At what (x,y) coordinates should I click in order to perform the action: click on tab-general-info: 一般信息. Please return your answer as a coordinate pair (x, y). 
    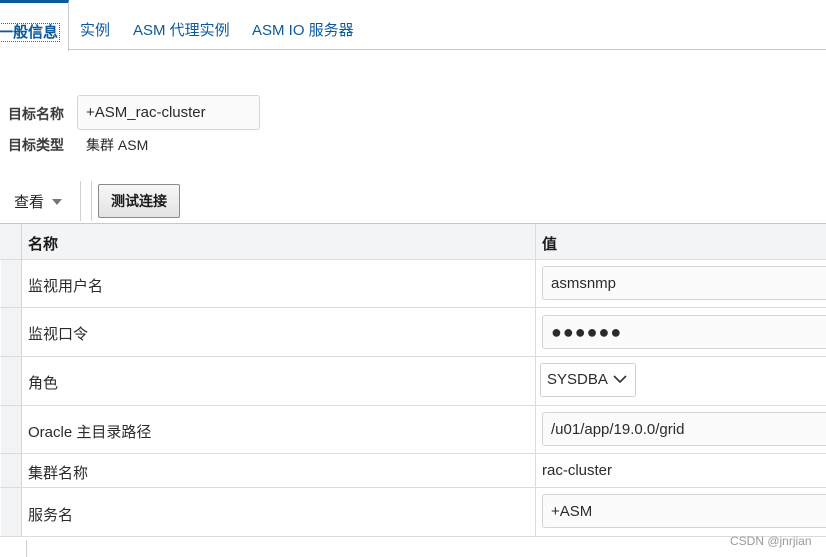
    Looking at the image, I should click on (34, 25).